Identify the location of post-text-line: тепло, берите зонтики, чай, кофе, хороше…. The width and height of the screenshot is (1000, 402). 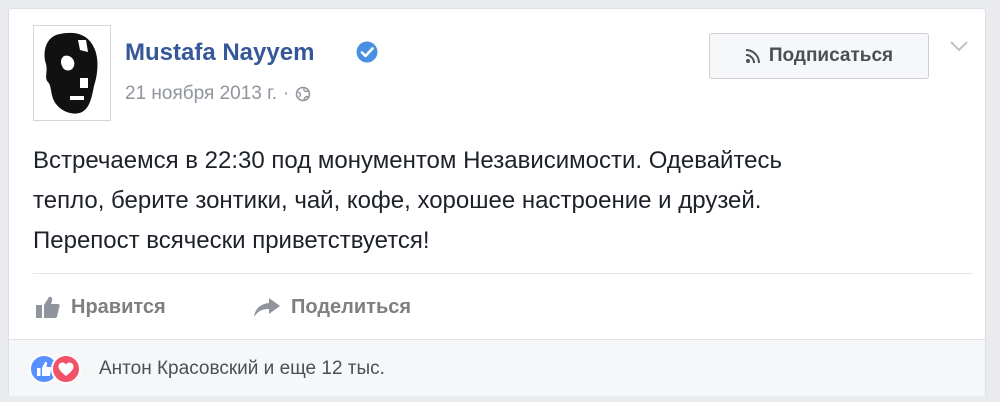
(397, 200).